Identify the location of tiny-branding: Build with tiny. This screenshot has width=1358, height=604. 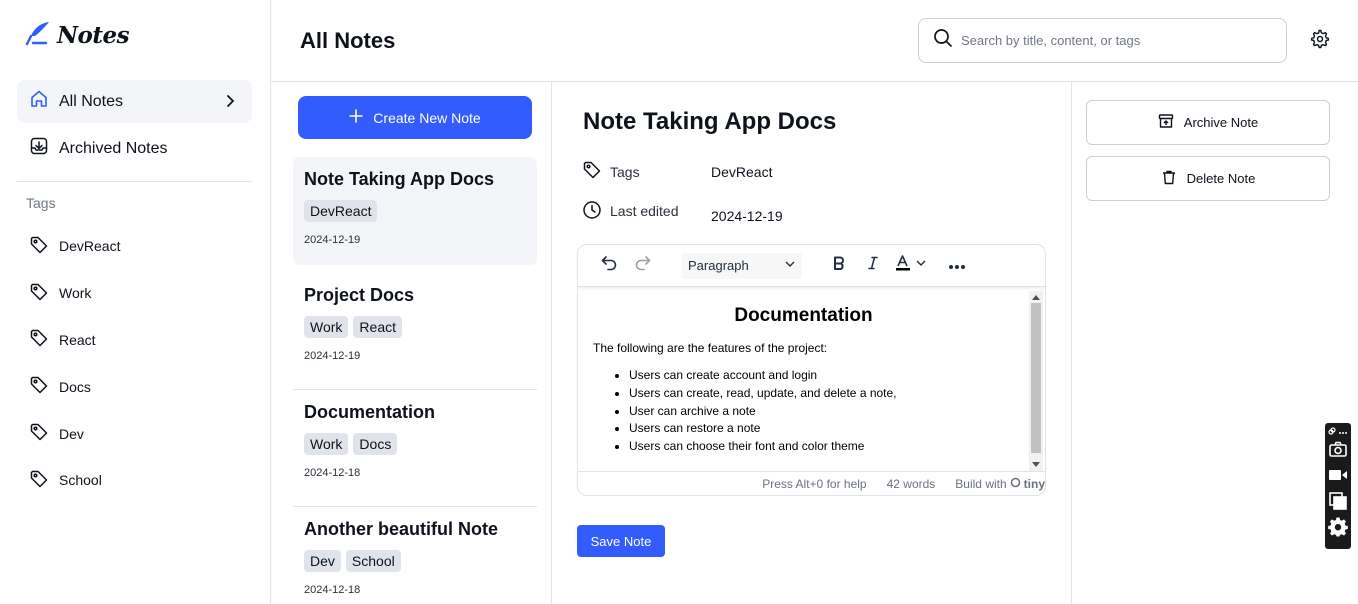
(1000, 484).